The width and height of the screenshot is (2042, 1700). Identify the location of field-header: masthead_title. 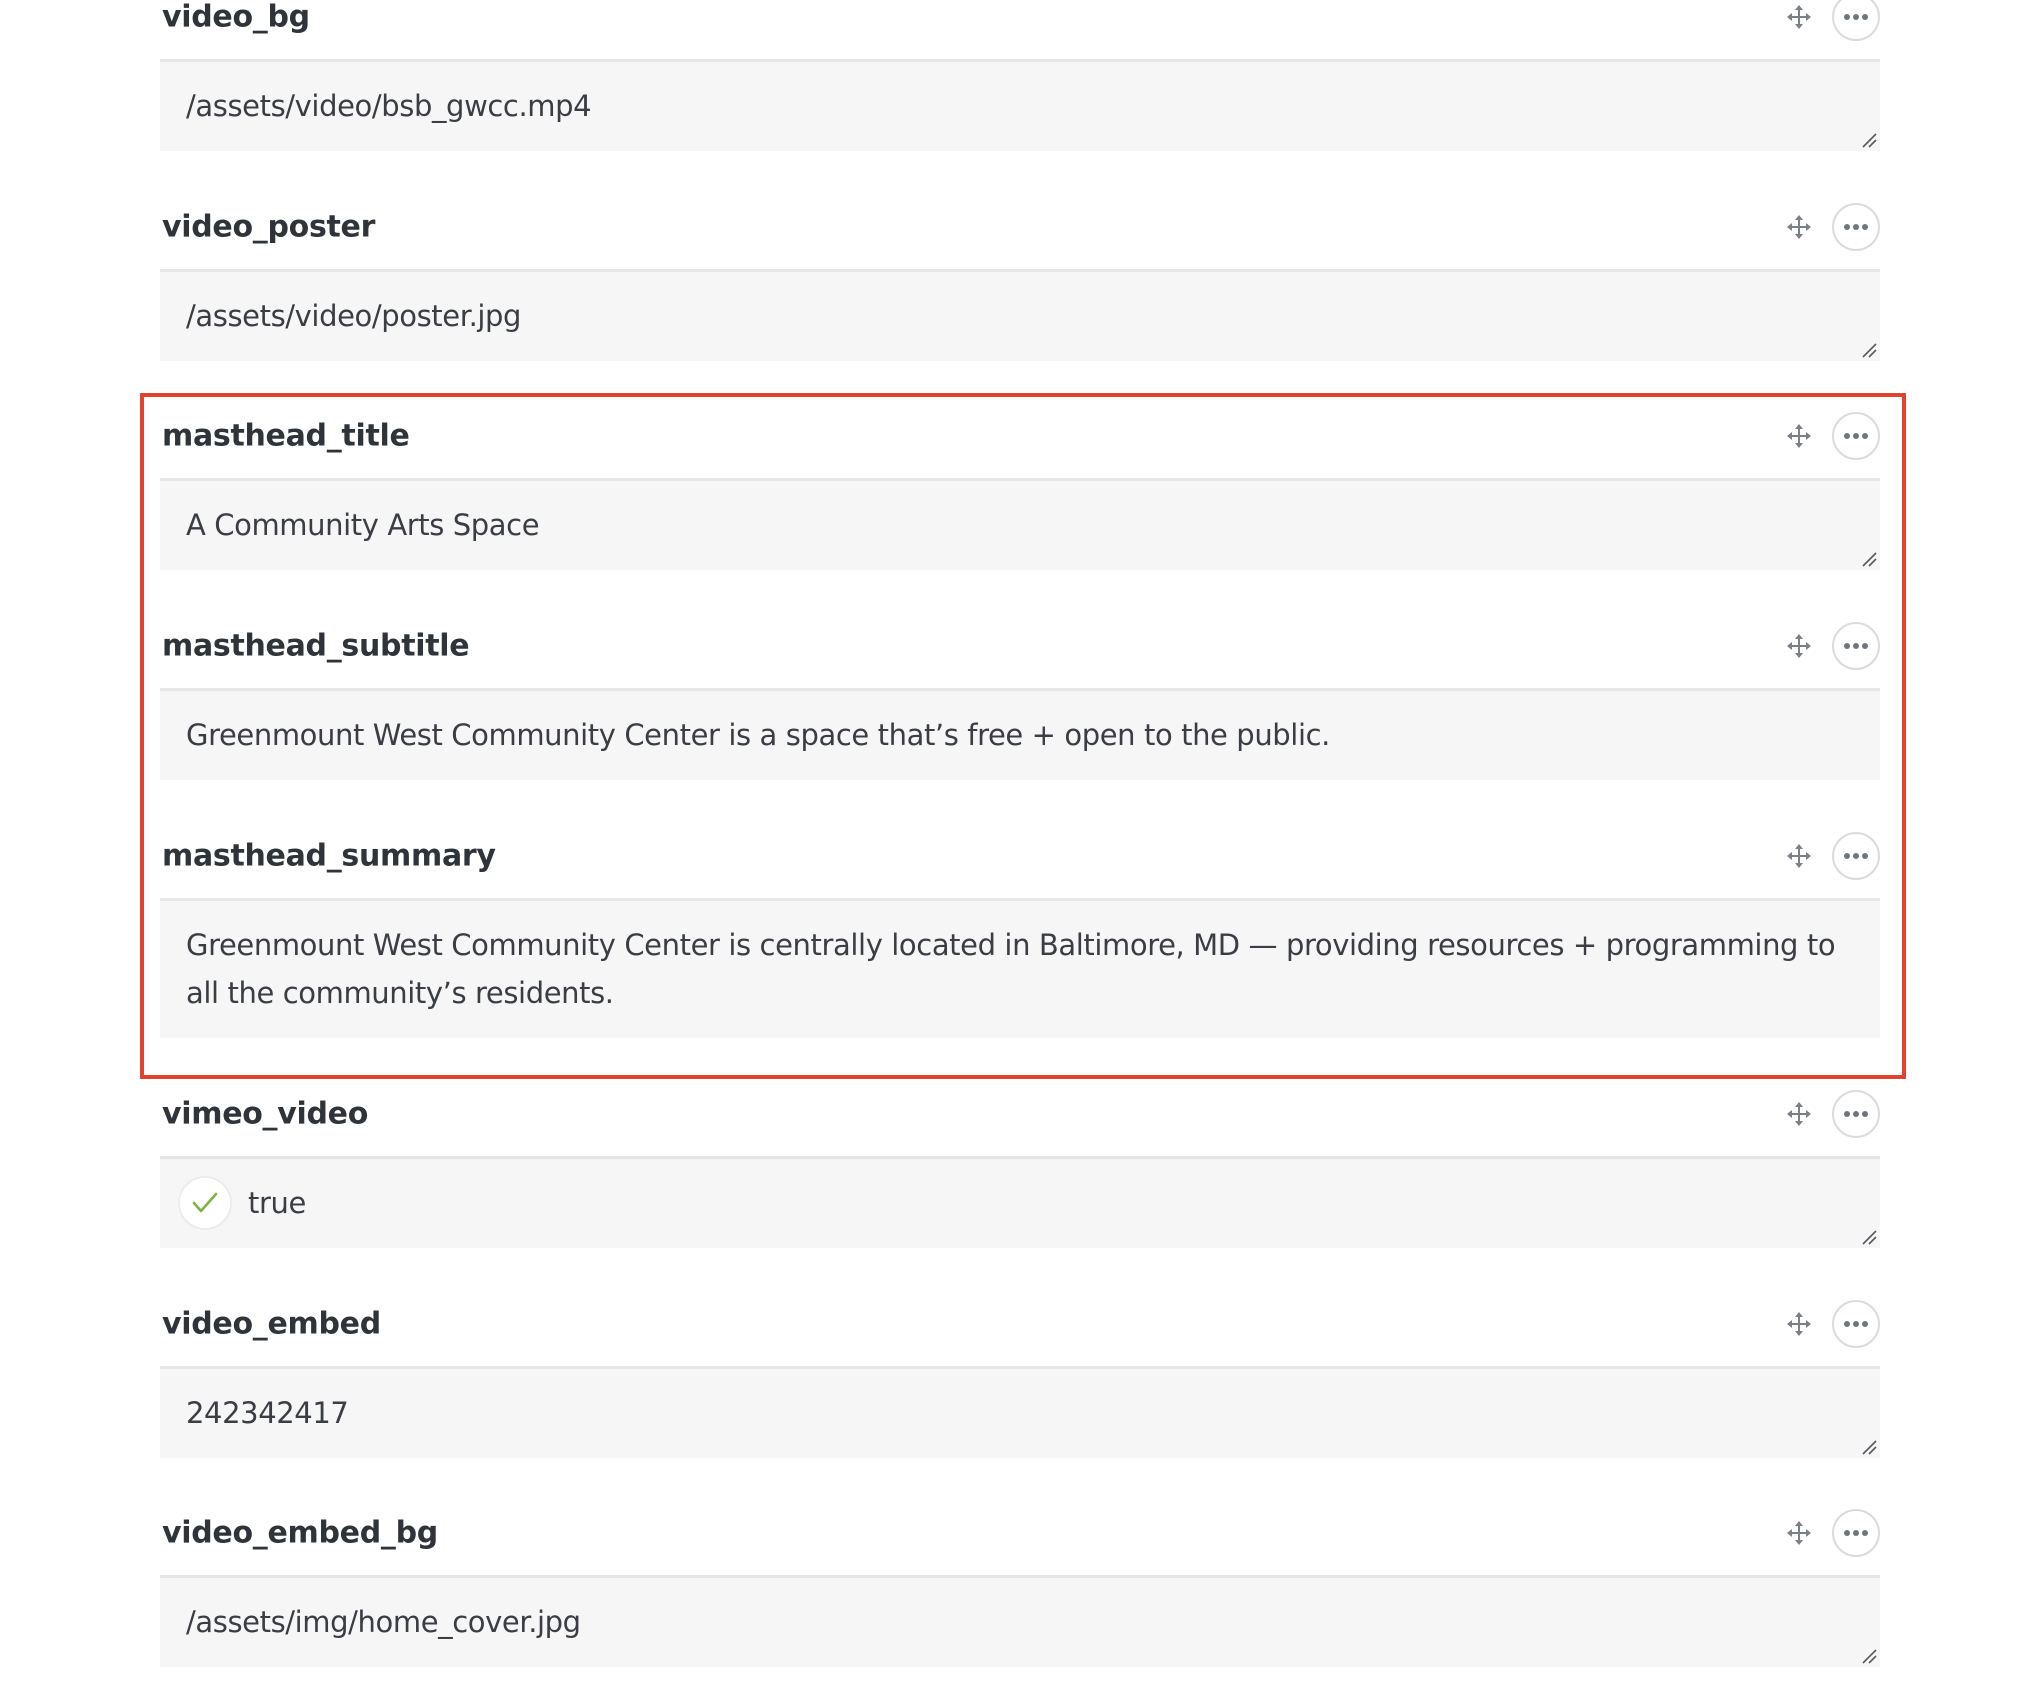
(1020, 436).